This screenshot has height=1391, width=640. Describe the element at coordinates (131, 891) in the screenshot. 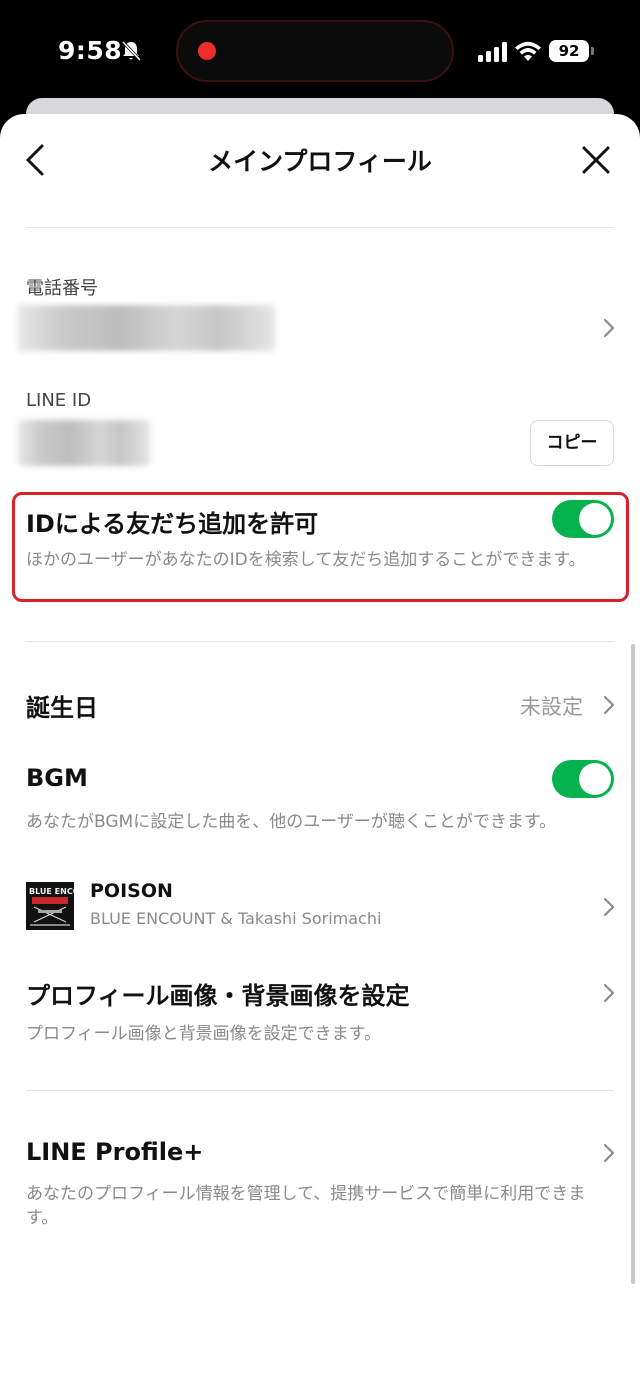

I see `song-title: POISON` at that location.